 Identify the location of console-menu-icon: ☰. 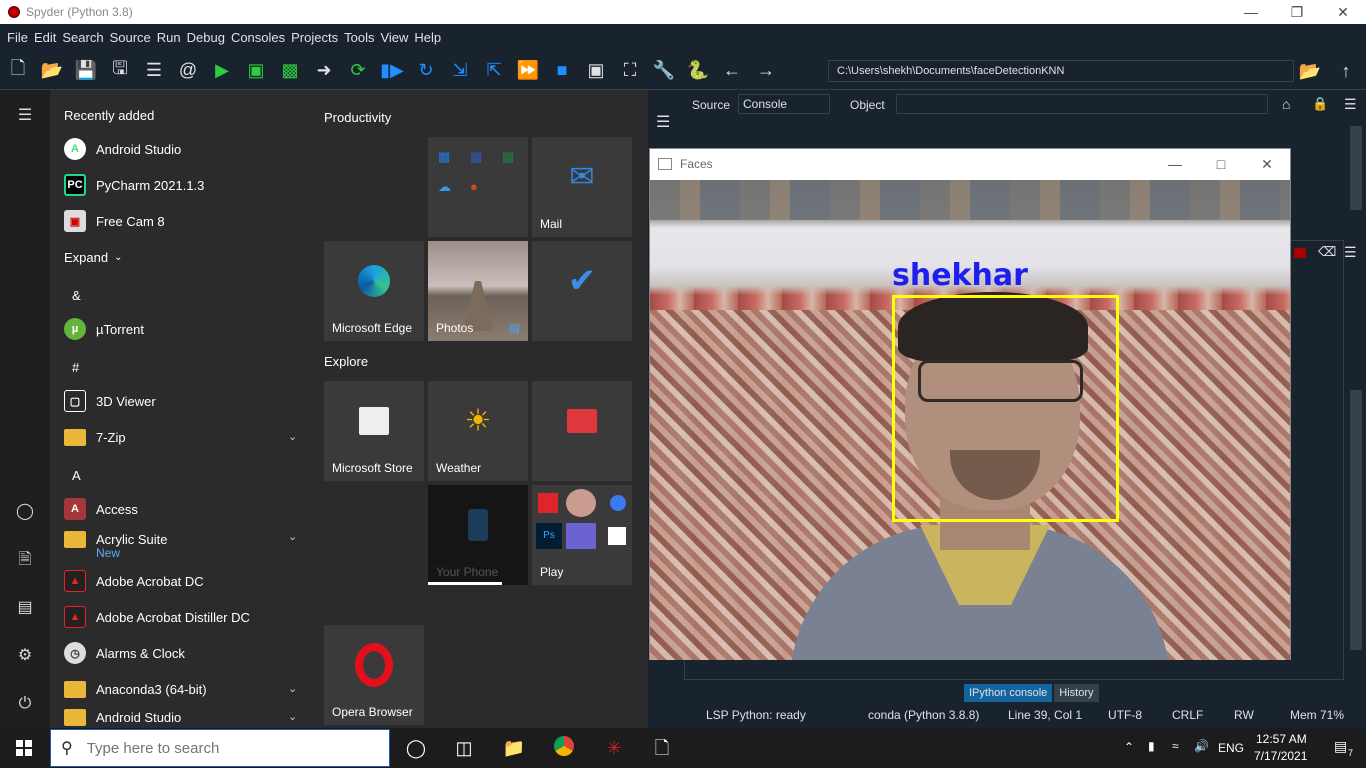
(1350, 252).